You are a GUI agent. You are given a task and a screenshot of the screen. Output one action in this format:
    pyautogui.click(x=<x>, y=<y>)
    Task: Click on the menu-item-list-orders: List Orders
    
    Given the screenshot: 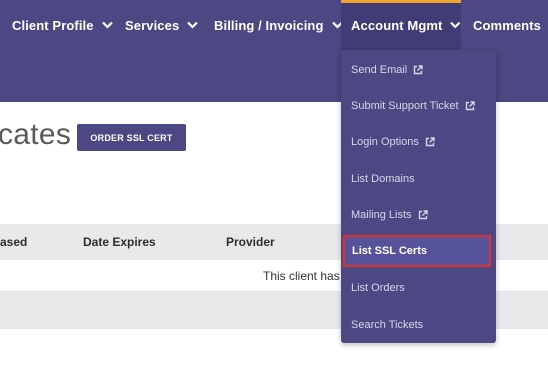 What is the action you would take?
    pyautogui.click(x=418, y=288)
    